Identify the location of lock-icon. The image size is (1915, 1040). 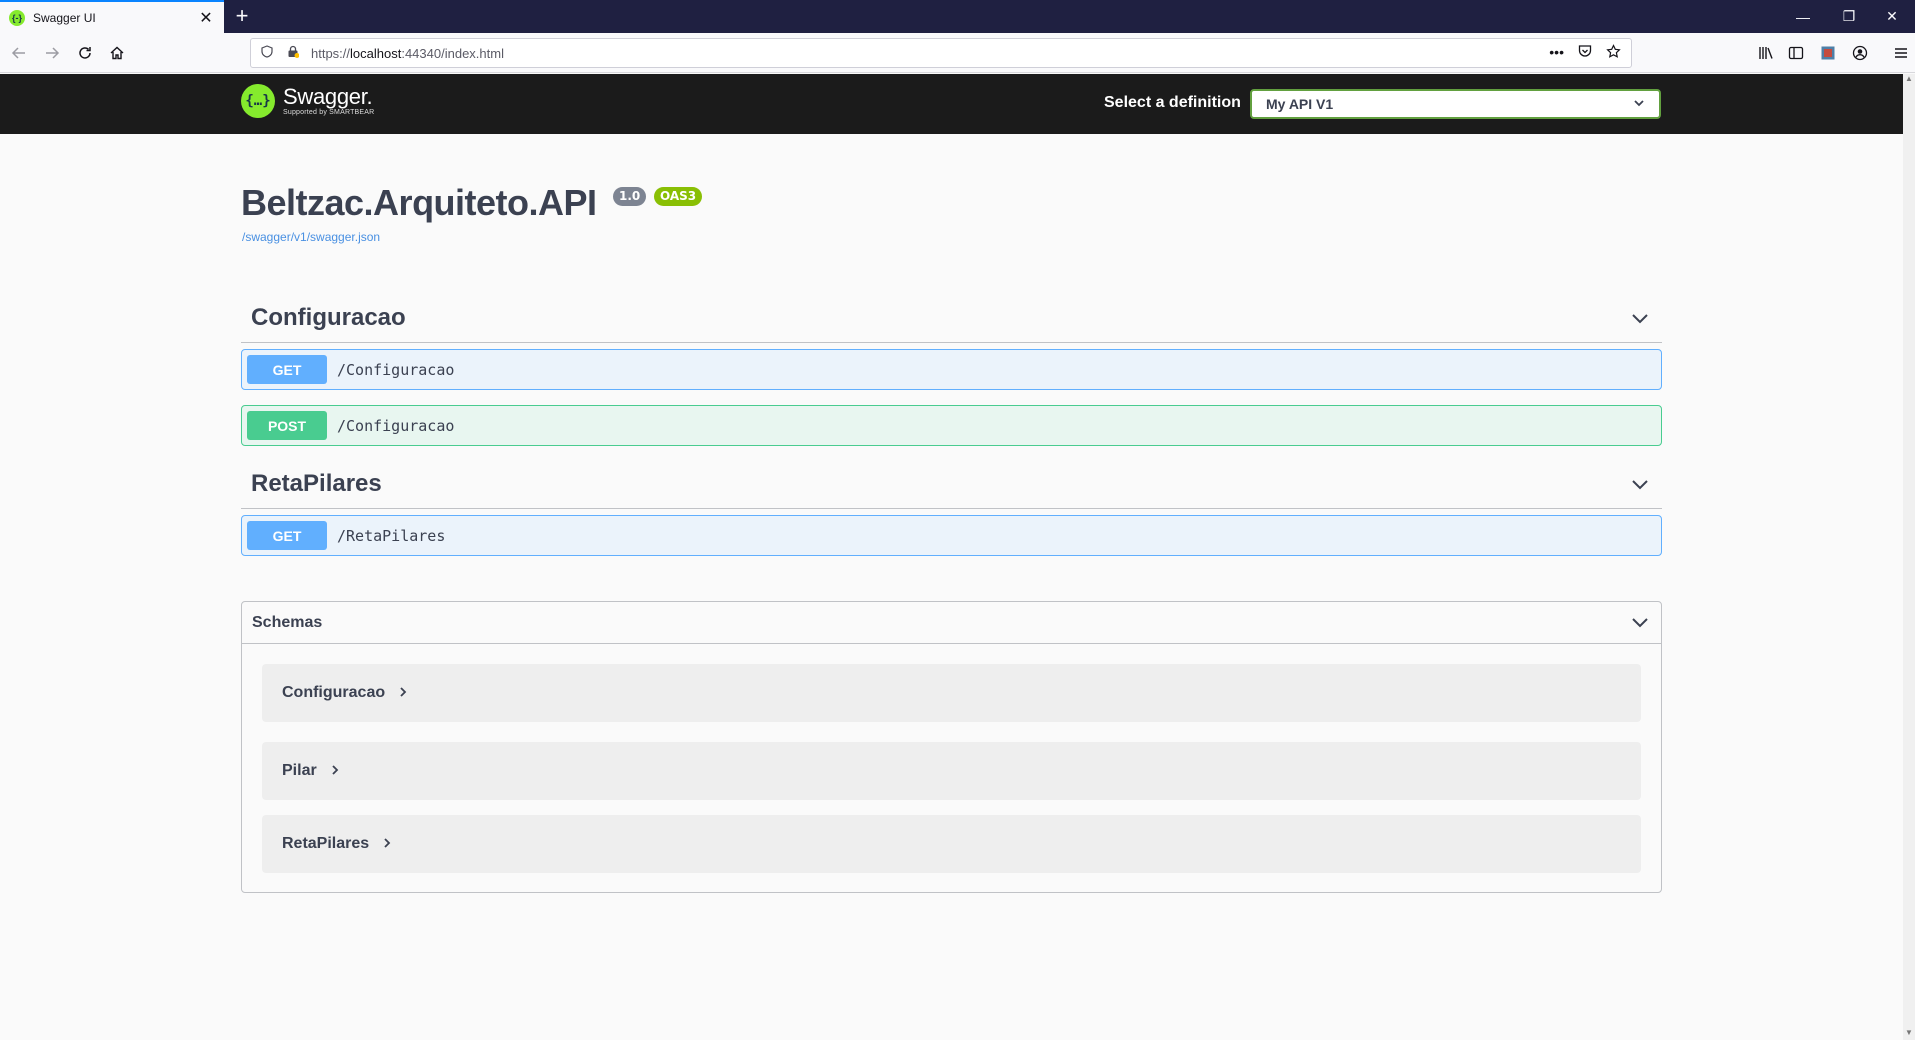
(295, 53).